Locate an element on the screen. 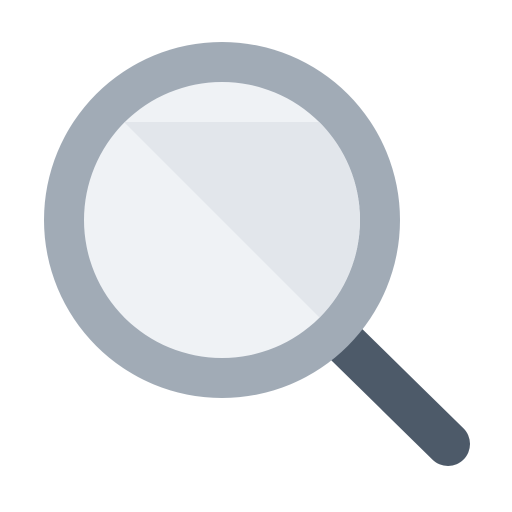 The height and width of the screenshot is (512, 512). handle is located at coordinates (394, 391).